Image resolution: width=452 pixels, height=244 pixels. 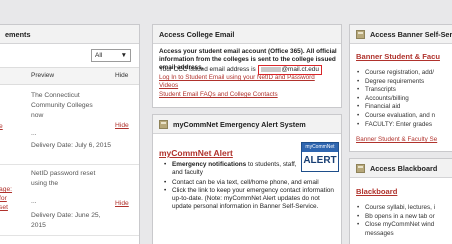 What do you see at coordinates (209, 164) in the screenshot?
I see `alert-bullet-bold: Emergency notifications` at bounding box center [209, 164].